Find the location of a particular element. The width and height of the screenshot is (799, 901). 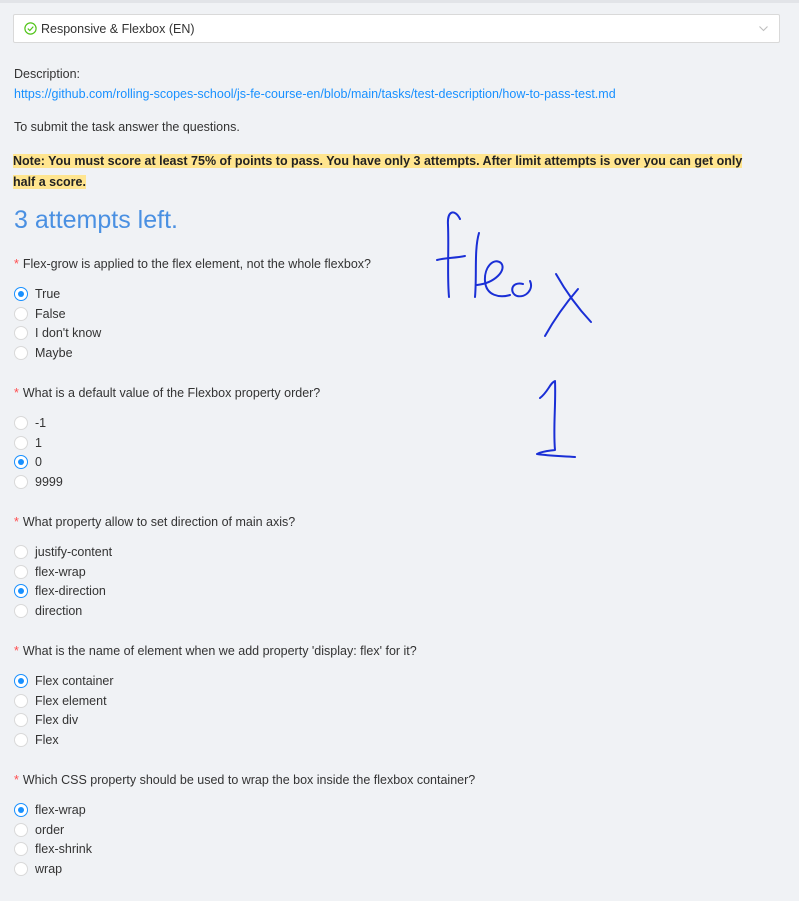

course-select: Responsive & Flexbox (EN) is located at coordinates (396, 28).